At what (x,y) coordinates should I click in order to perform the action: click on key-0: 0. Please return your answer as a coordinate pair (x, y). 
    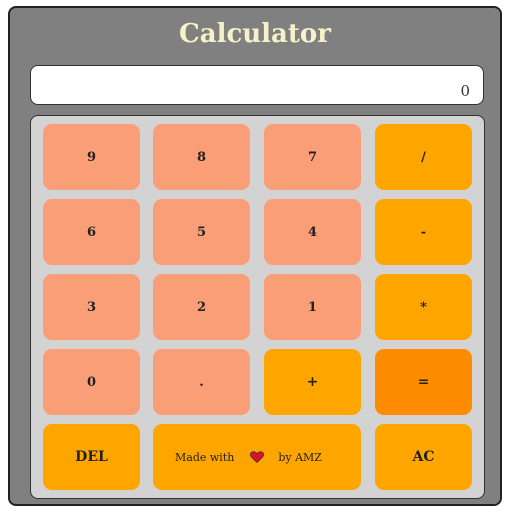
    Looking at the image, I should click on (91, 382).